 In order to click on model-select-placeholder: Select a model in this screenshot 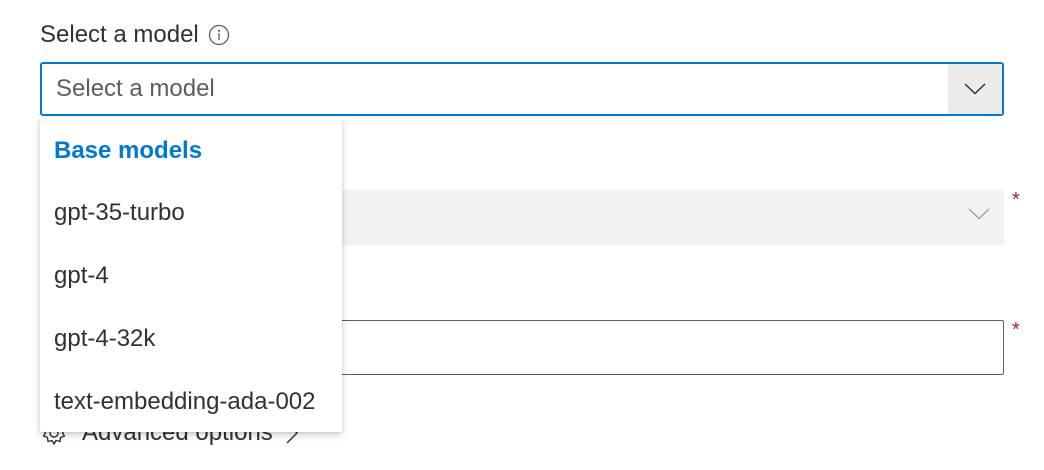, I will do `click(135, 88)`.